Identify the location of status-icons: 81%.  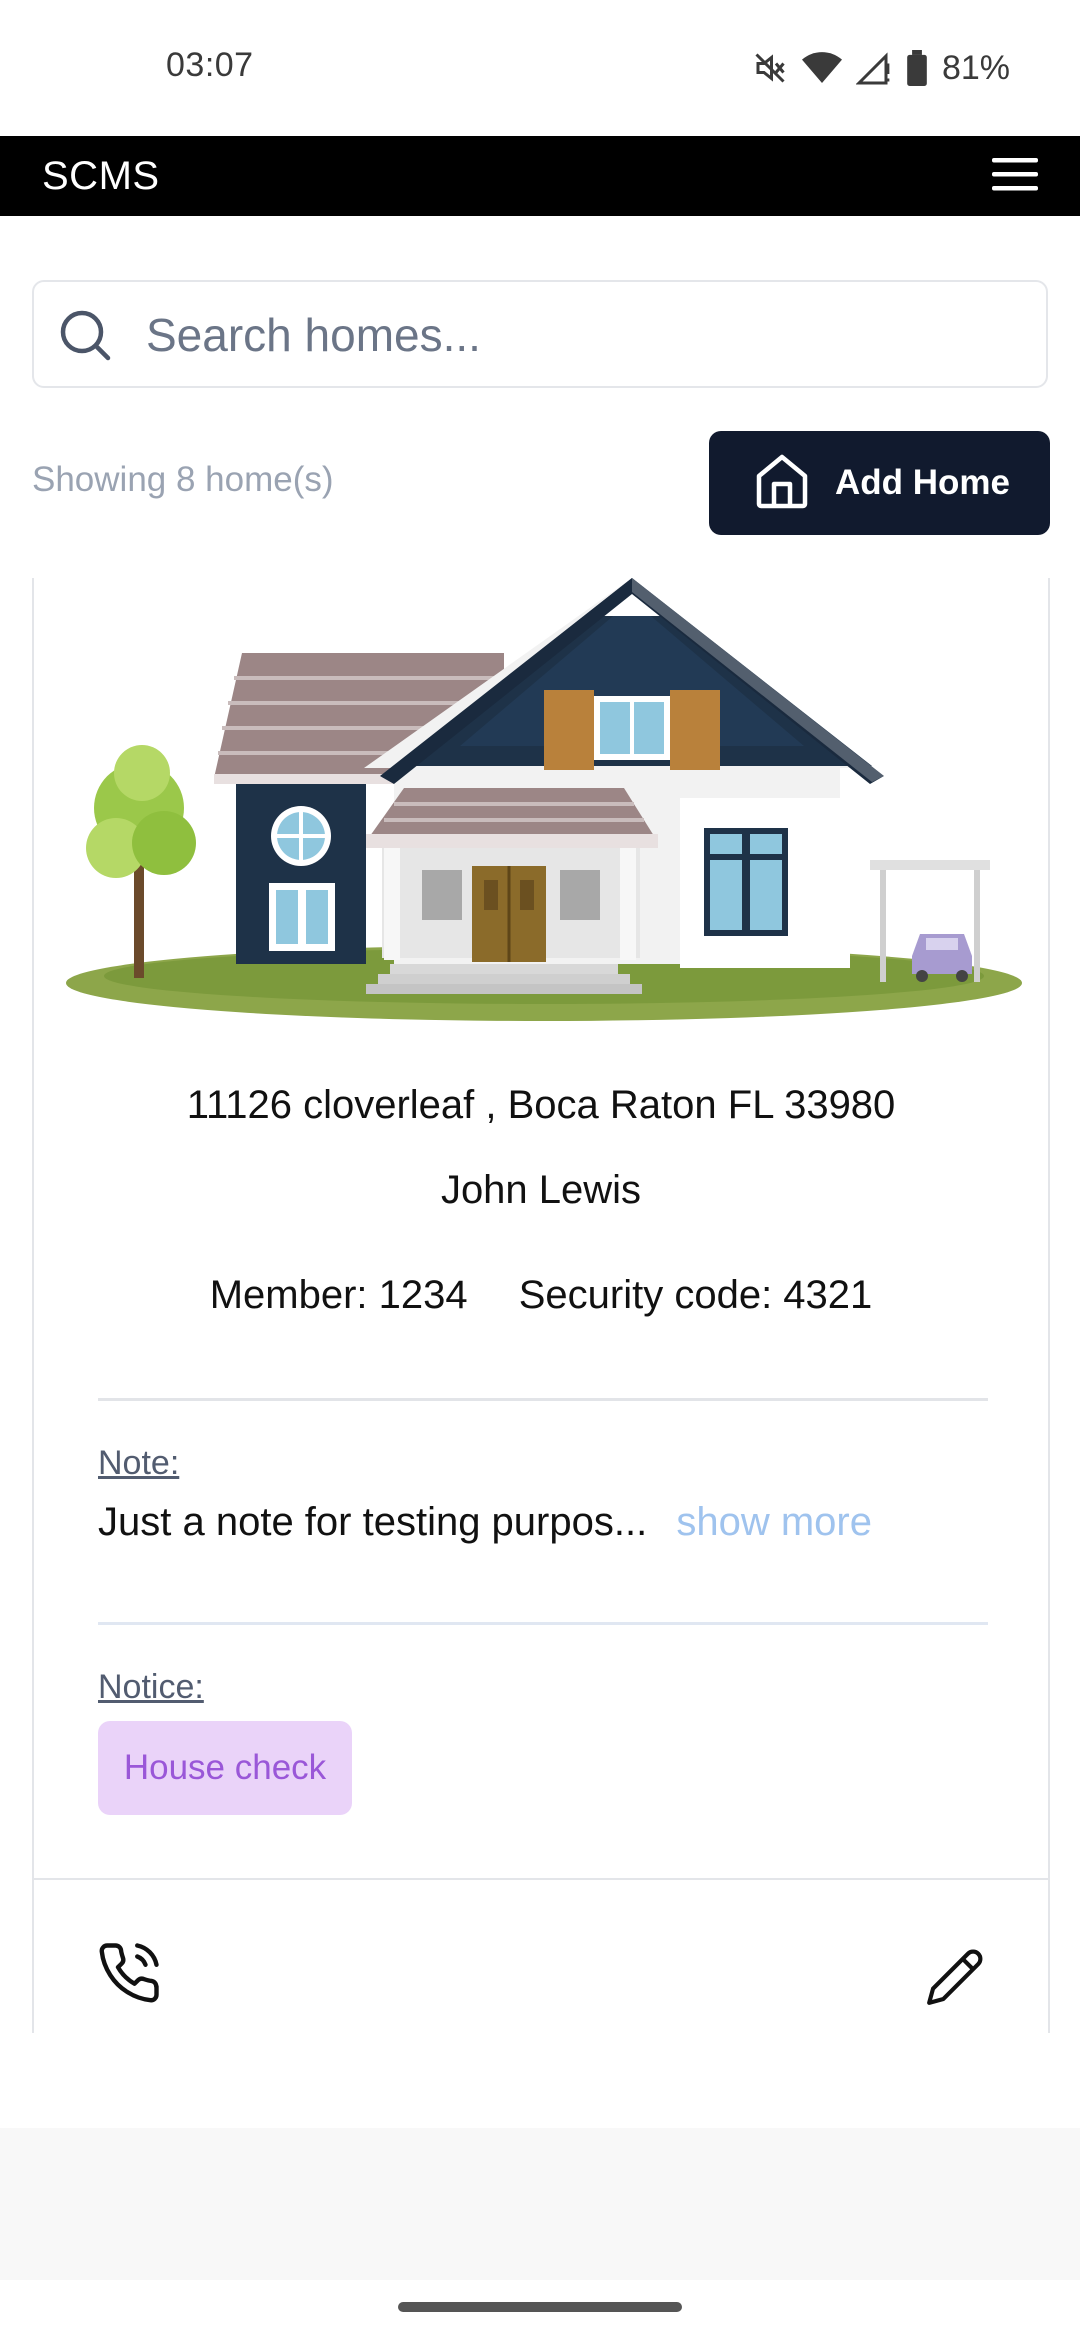
(881, 68).